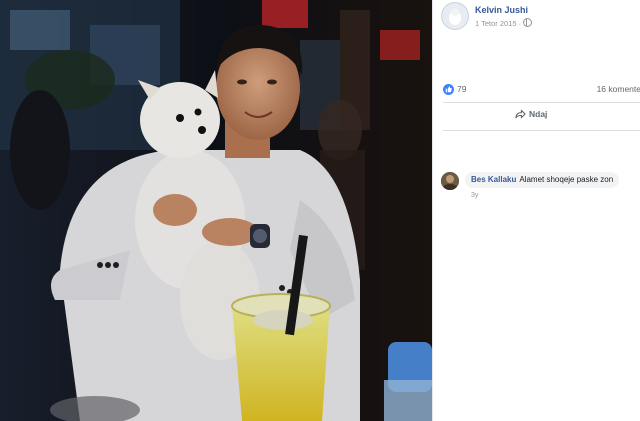  I want to click on post-meta: 1 Tetor 2015 ·, so click(504, 23).